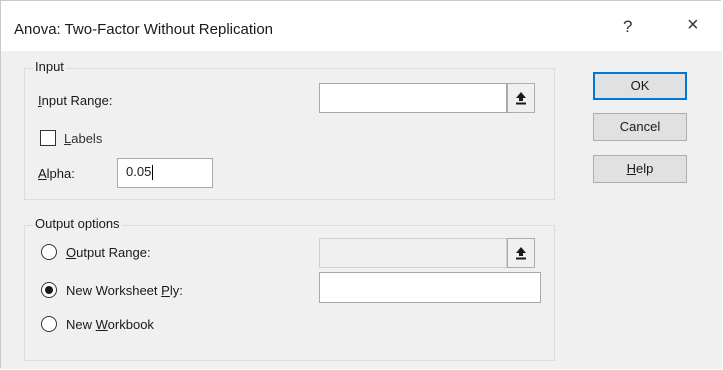 This screenshot has width=723, height=370. What do you see at coordinates (413, 253) in the screenshot?
I see `output-range-field` at bounding box center [413, 253].